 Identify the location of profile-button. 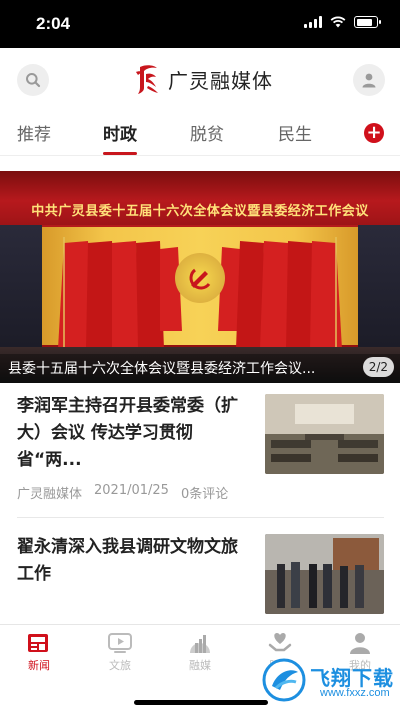
(369, 80).